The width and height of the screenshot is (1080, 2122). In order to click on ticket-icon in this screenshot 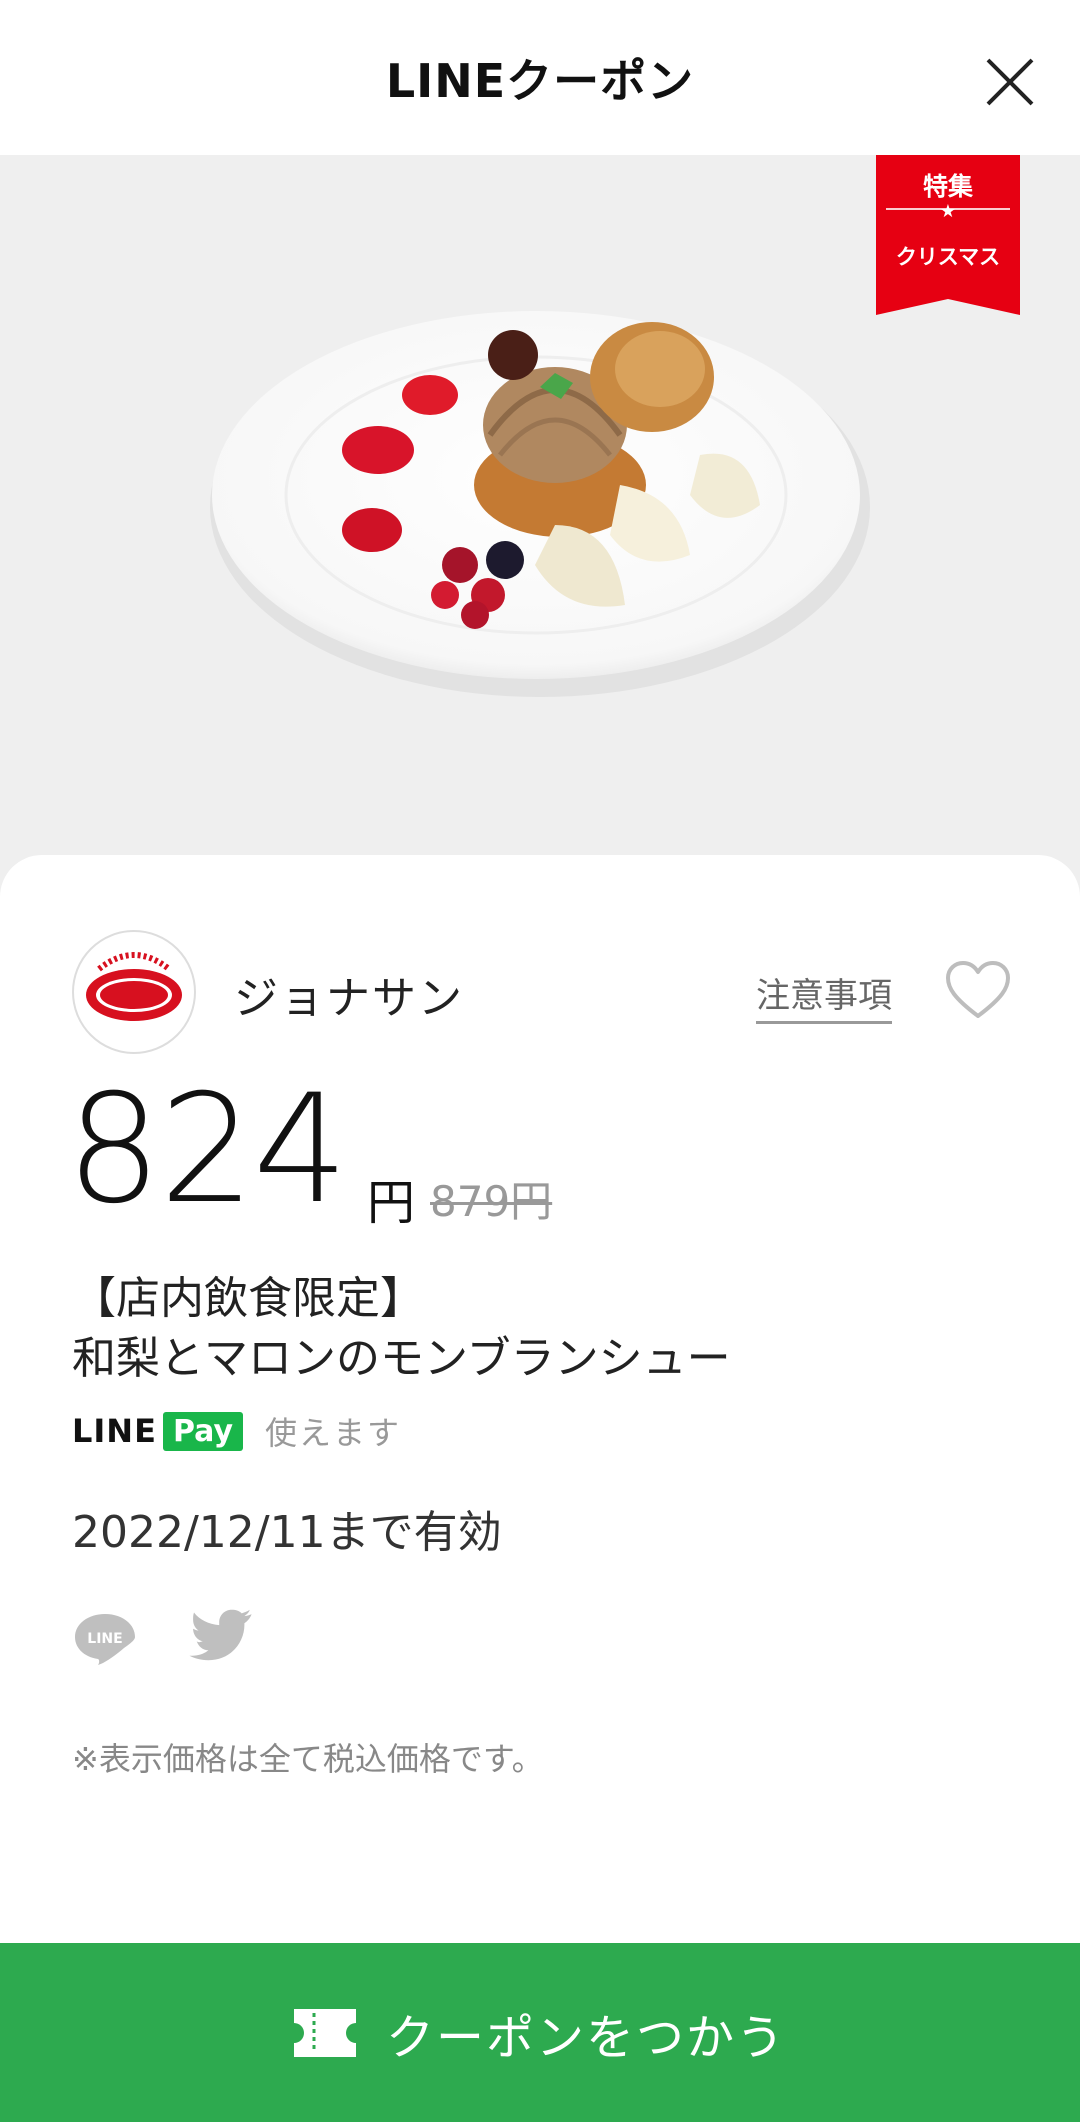, I will do `click(324, 2032)`.